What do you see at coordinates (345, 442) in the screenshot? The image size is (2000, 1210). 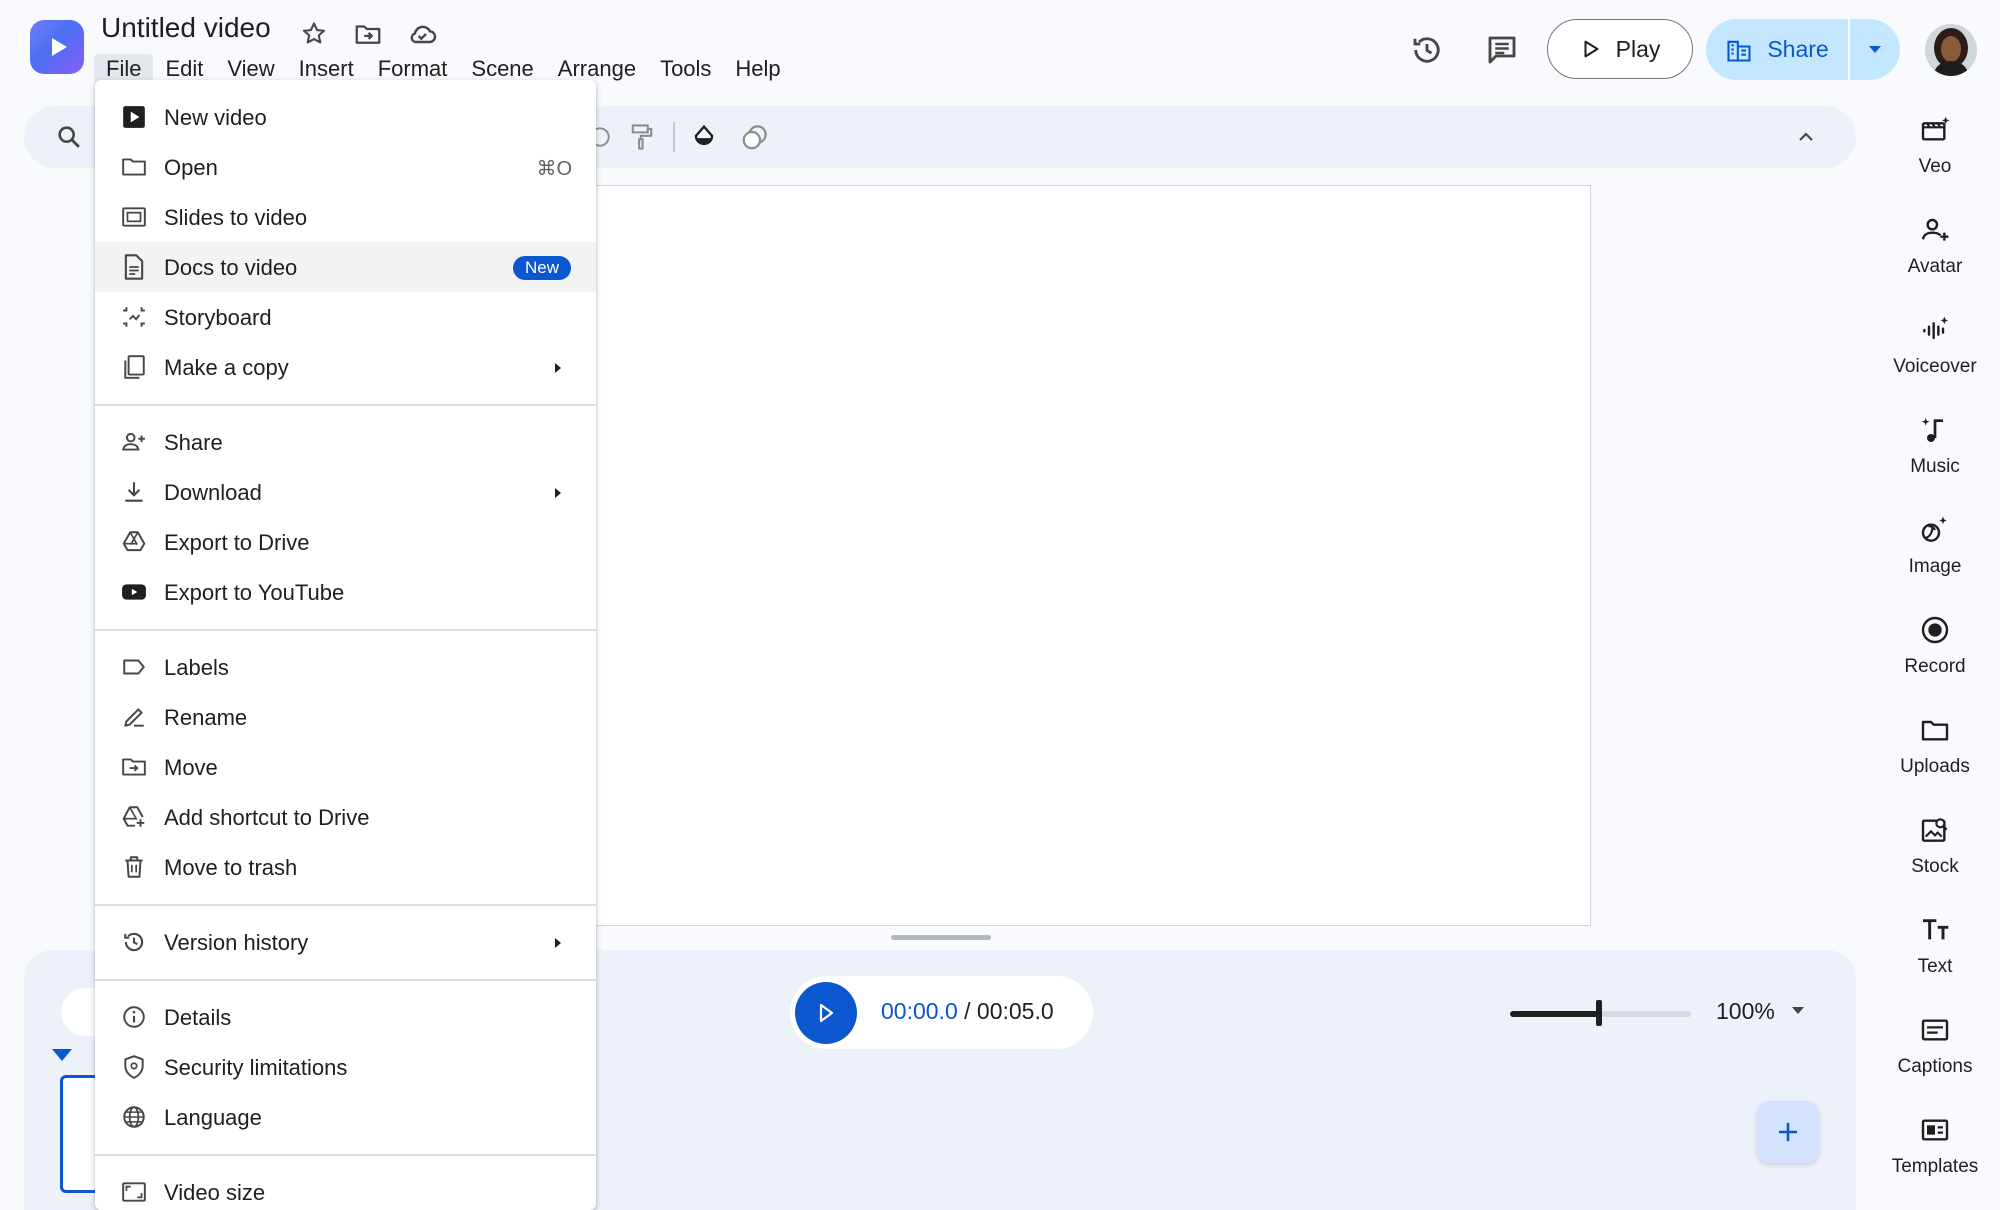 I see `menu-share: Share` at bounding box center [345, 442].